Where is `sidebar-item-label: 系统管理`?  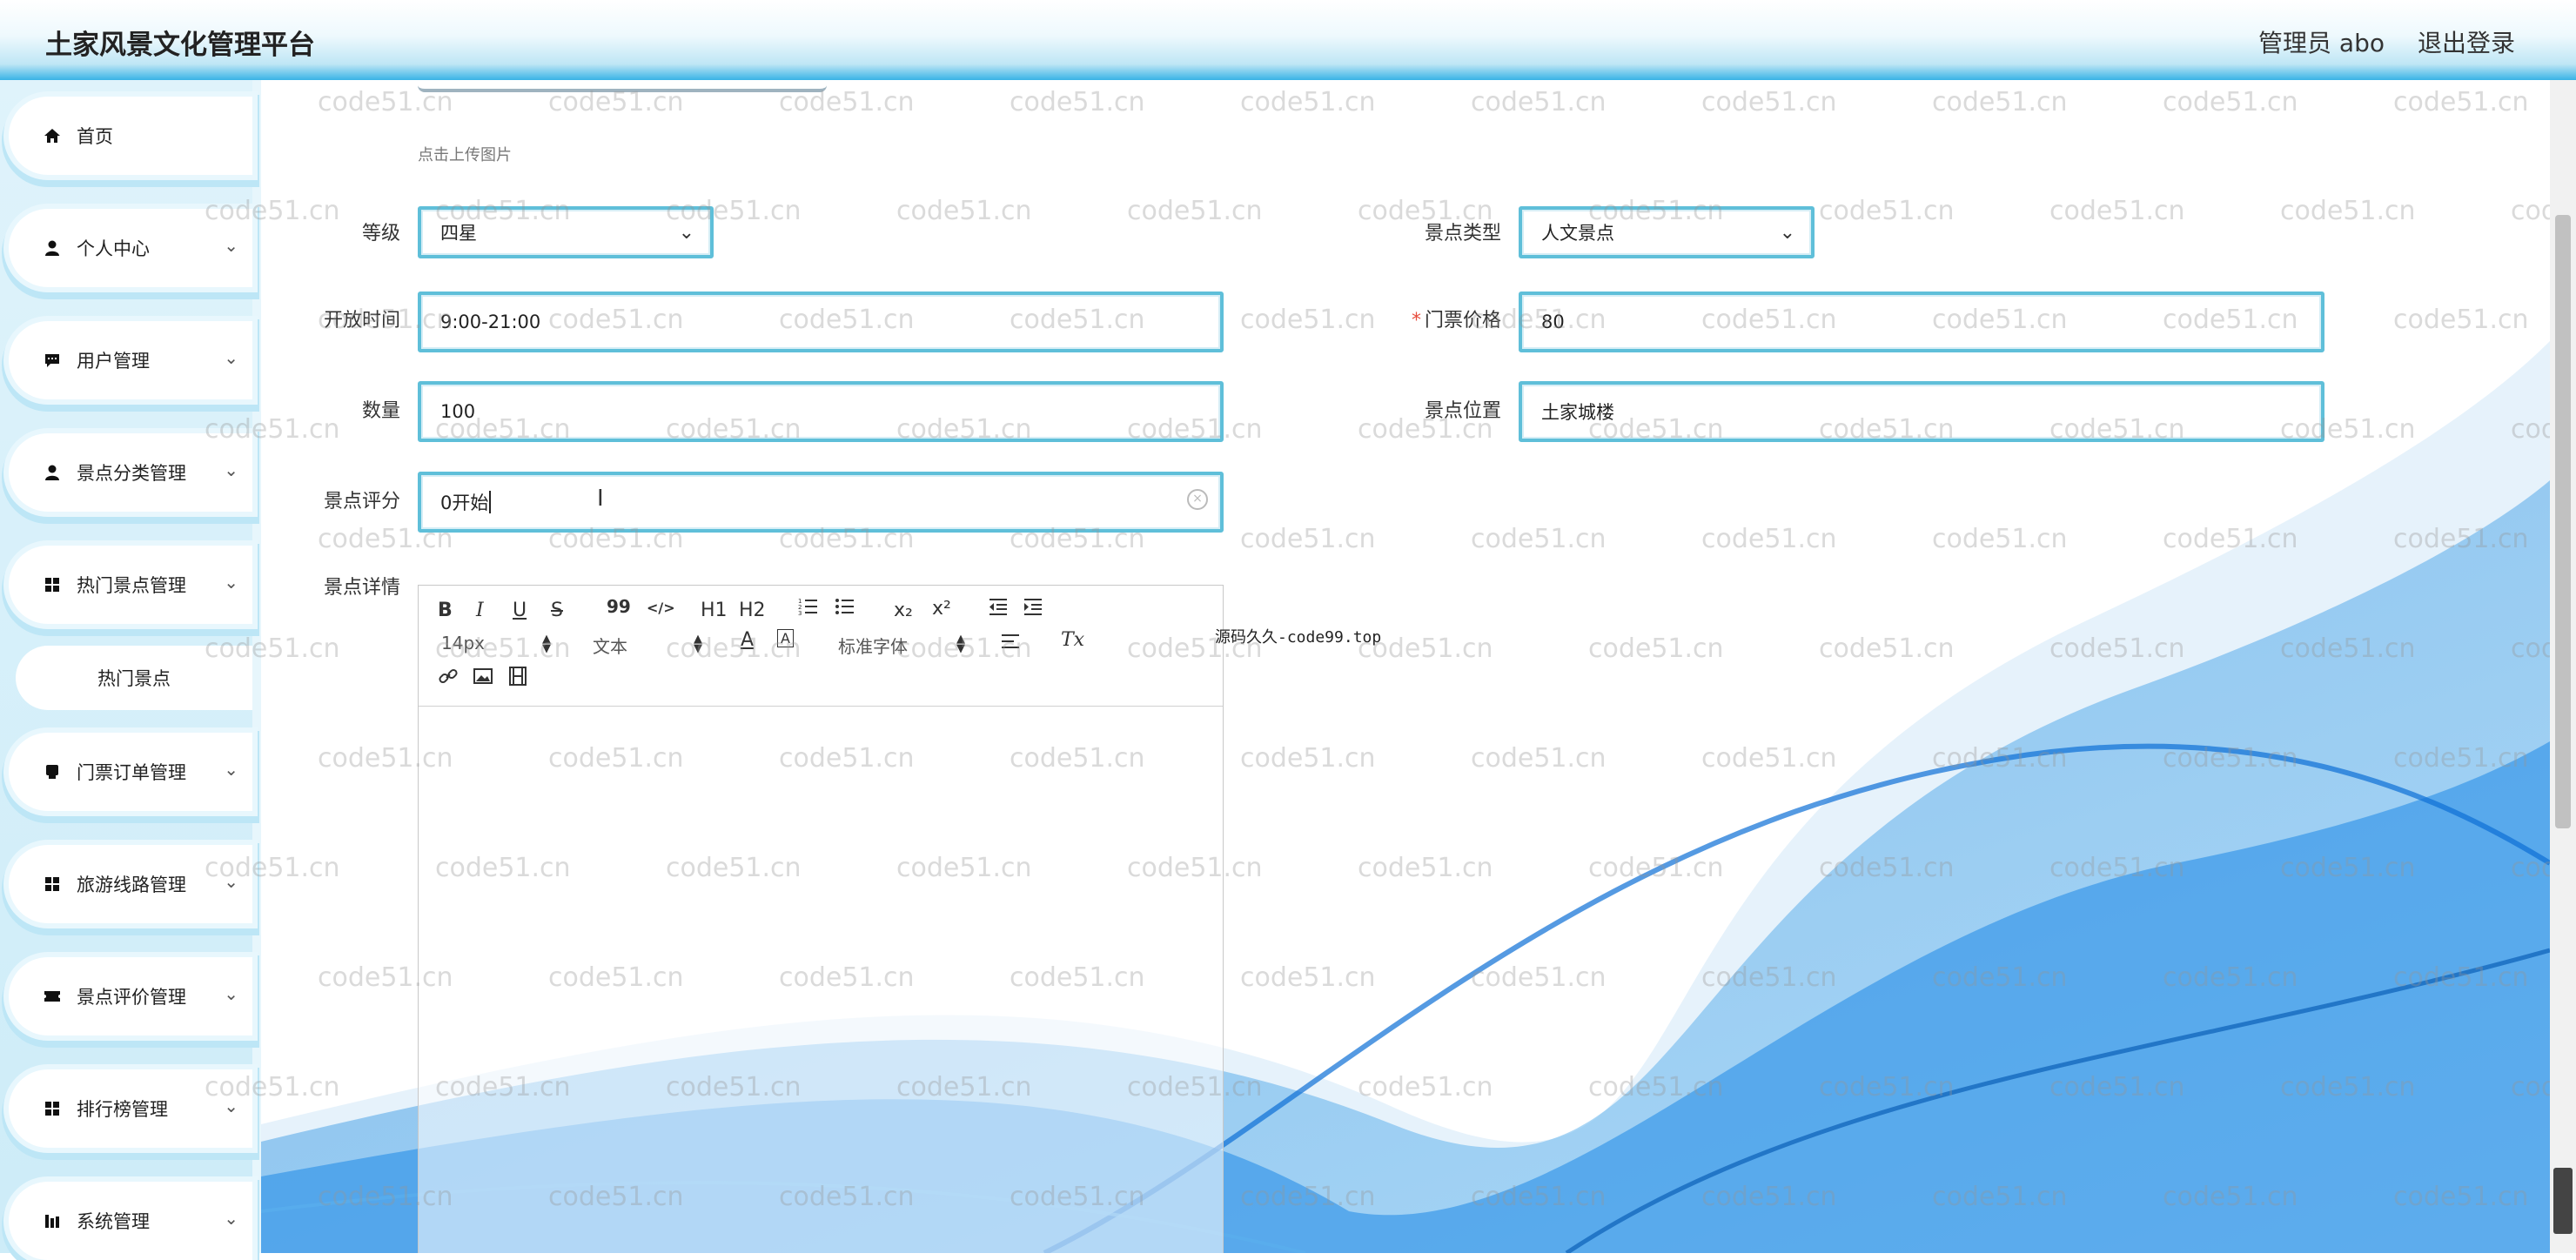 sidebar-item-label: 系统管理 is located at coordinates (114, 1221).